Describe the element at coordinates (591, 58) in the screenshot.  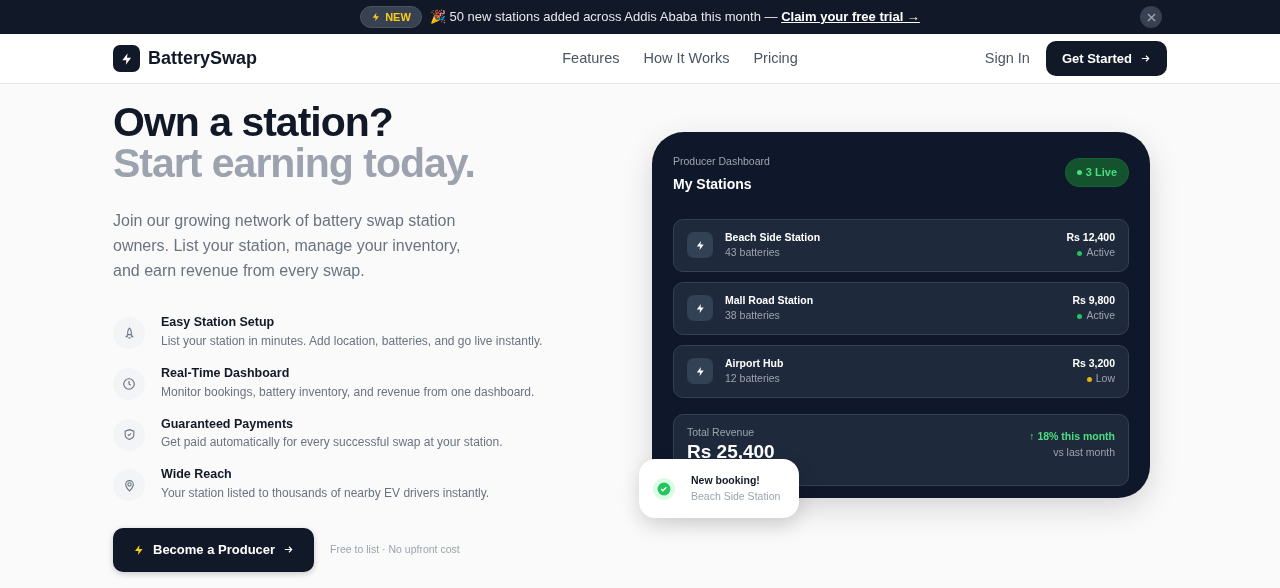
I see `nav-link: Features` at that location.